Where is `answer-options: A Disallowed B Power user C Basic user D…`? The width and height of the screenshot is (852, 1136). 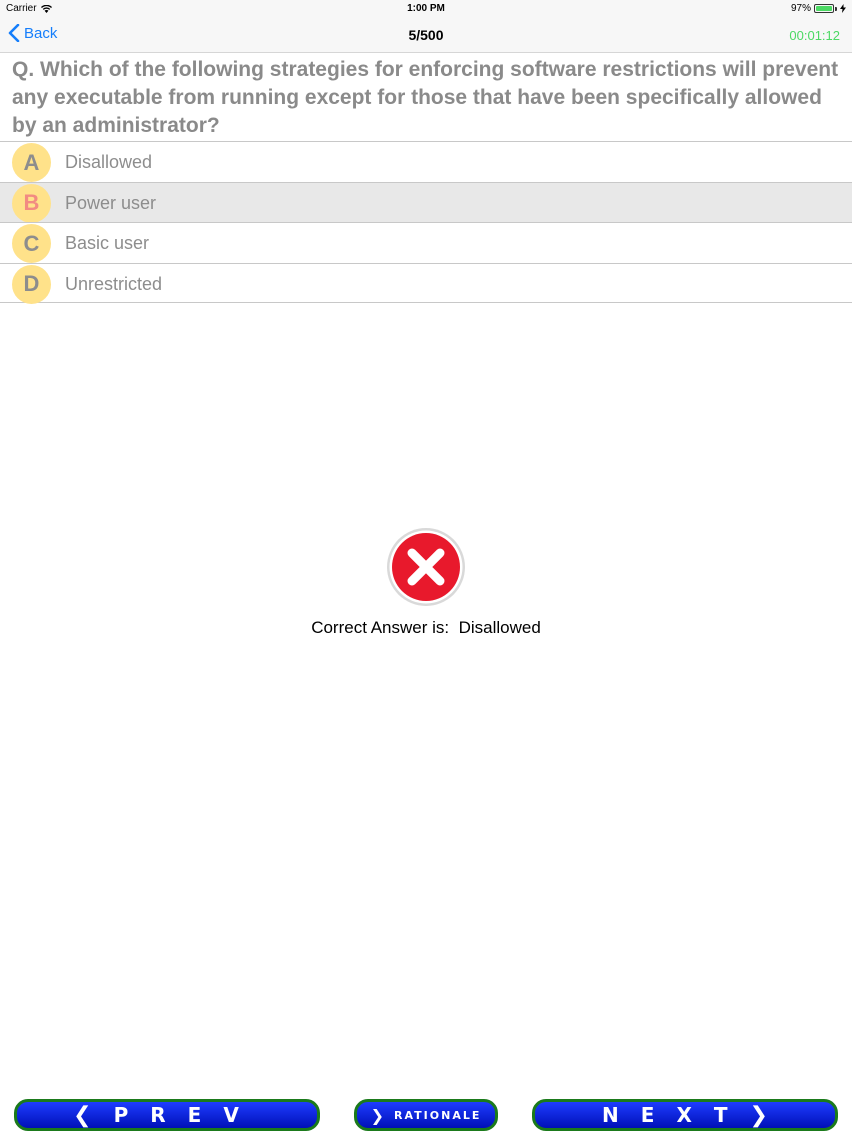
answer-options: A Disallowed B Power user C Basic user D… is located at coordinates (426, 222).